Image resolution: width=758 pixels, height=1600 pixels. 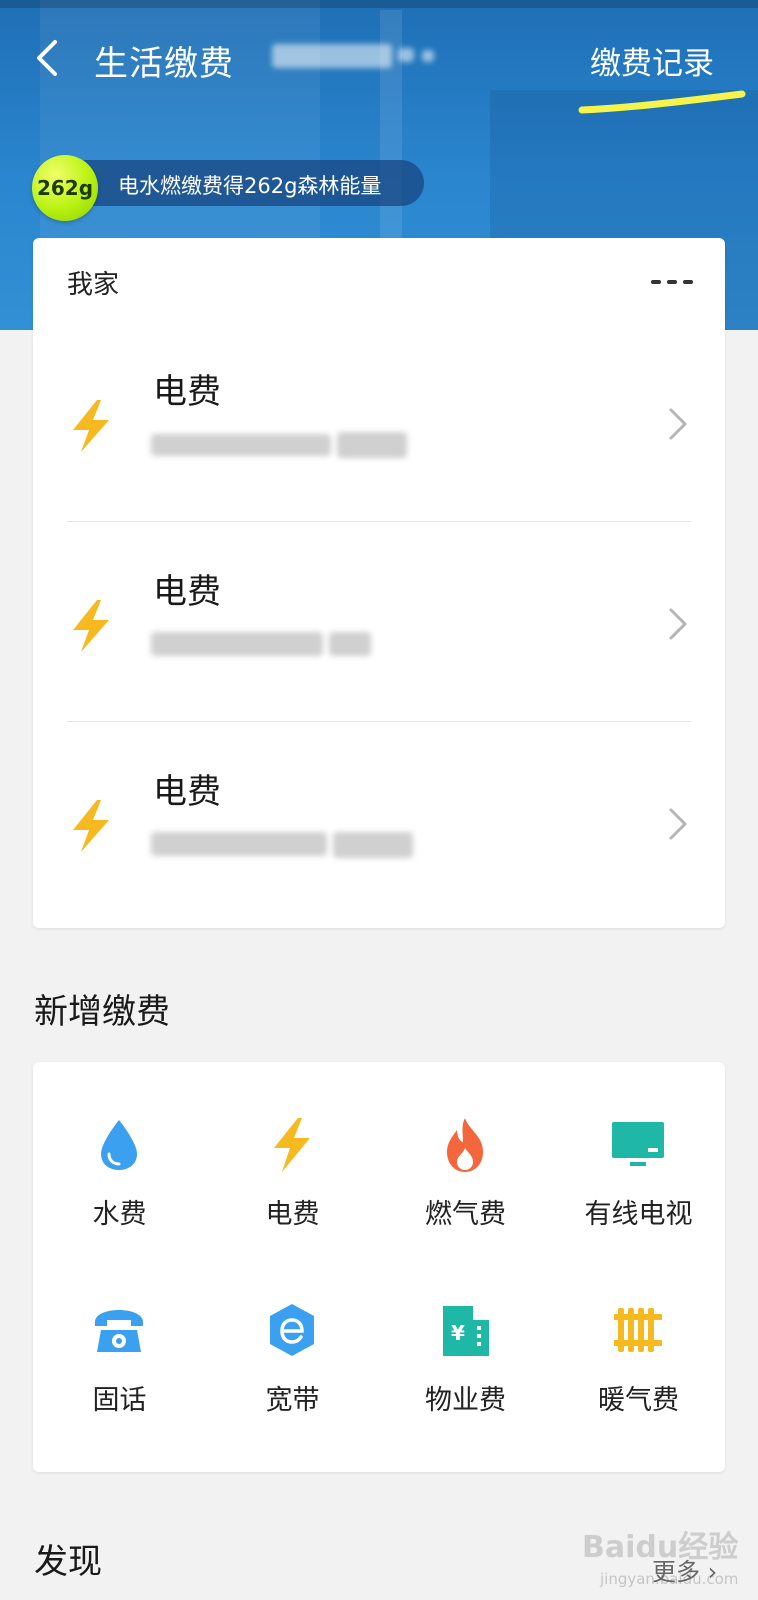 I want to click on more-options-icon, so click(x=672, y=282).